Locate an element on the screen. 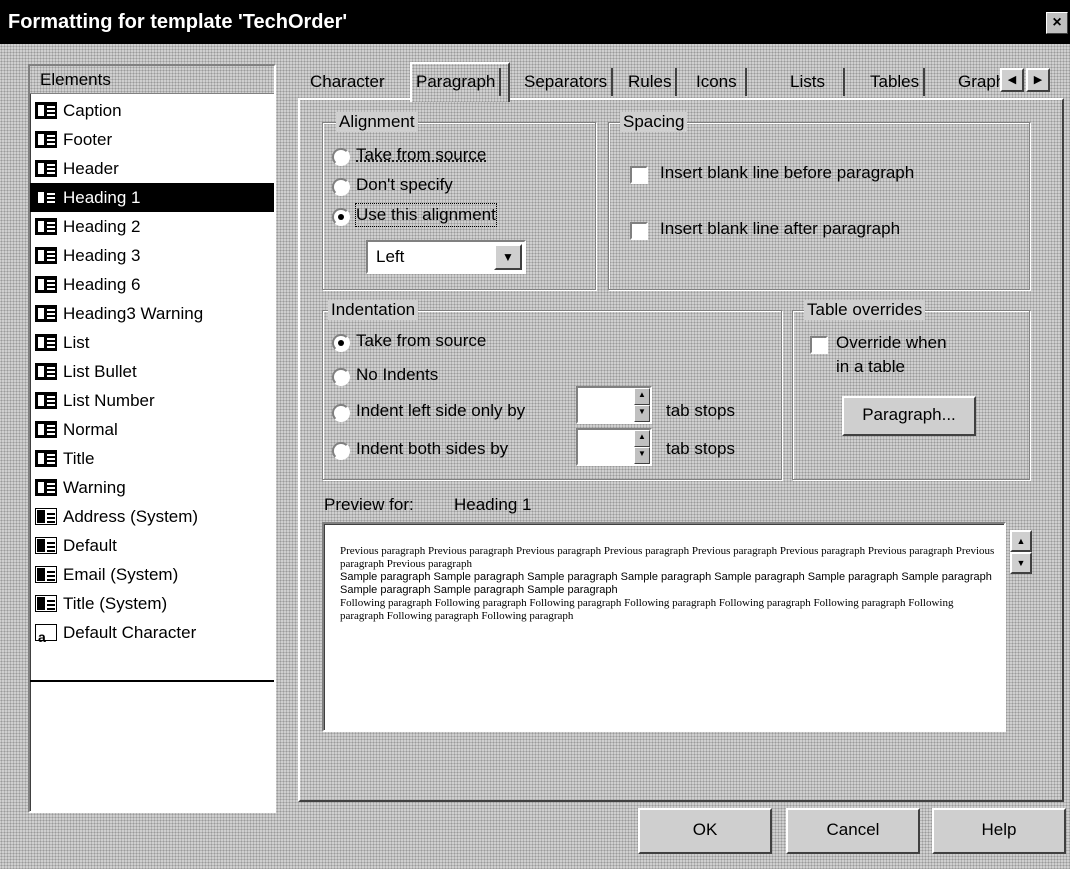  align-dont-specify-radio is located at coordinates (341, 187).